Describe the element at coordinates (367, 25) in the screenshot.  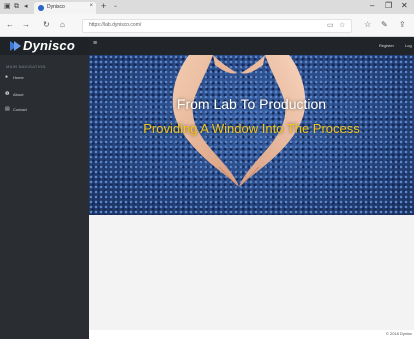
I see `favorites-bar-icon: ☆` at that location.